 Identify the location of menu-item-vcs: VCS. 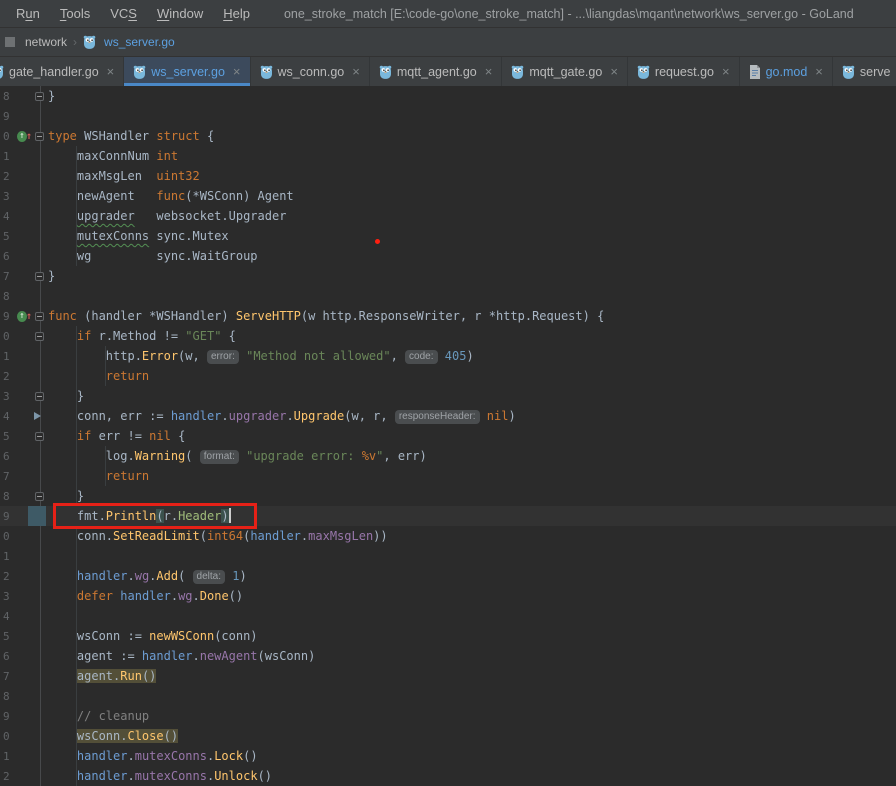
(123, 13).